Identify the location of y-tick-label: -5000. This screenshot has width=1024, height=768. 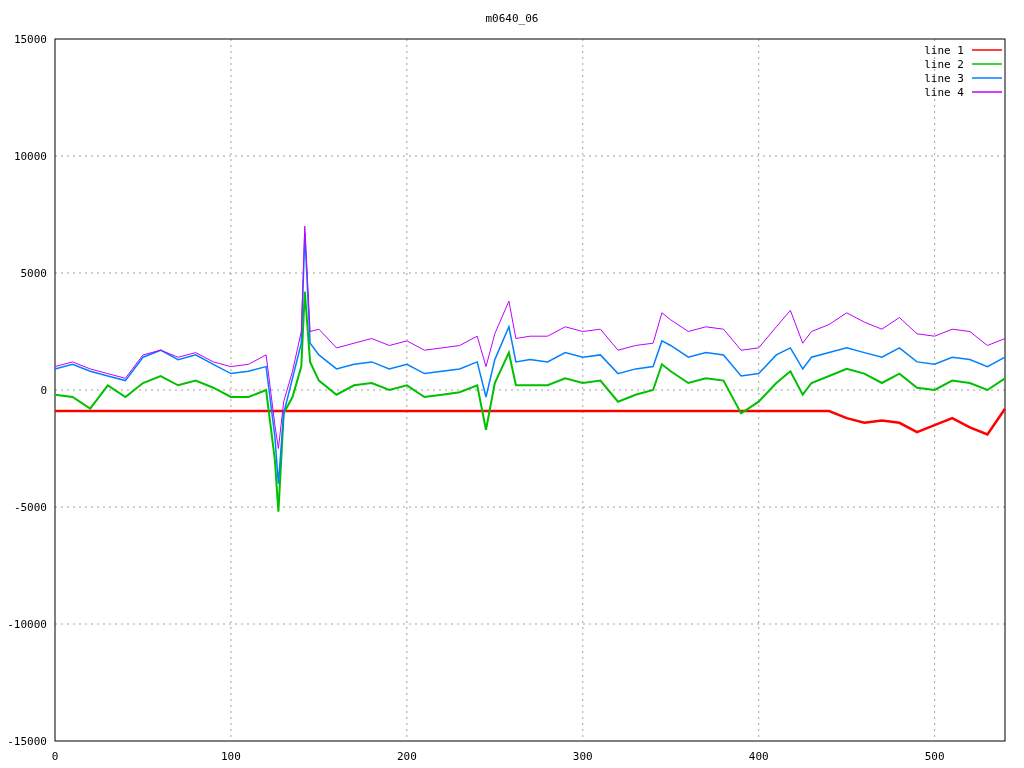
(30, 507).